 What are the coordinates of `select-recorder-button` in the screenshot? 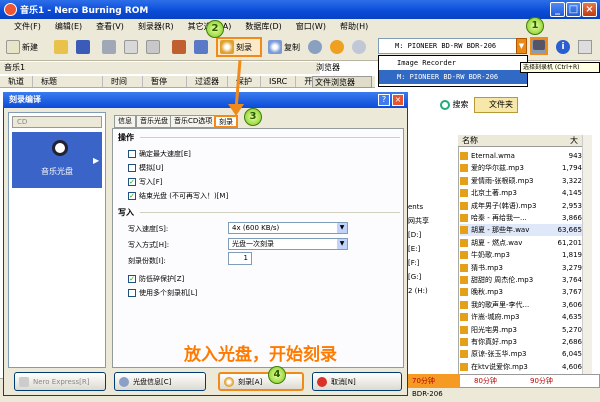 It's located at (539, 46).